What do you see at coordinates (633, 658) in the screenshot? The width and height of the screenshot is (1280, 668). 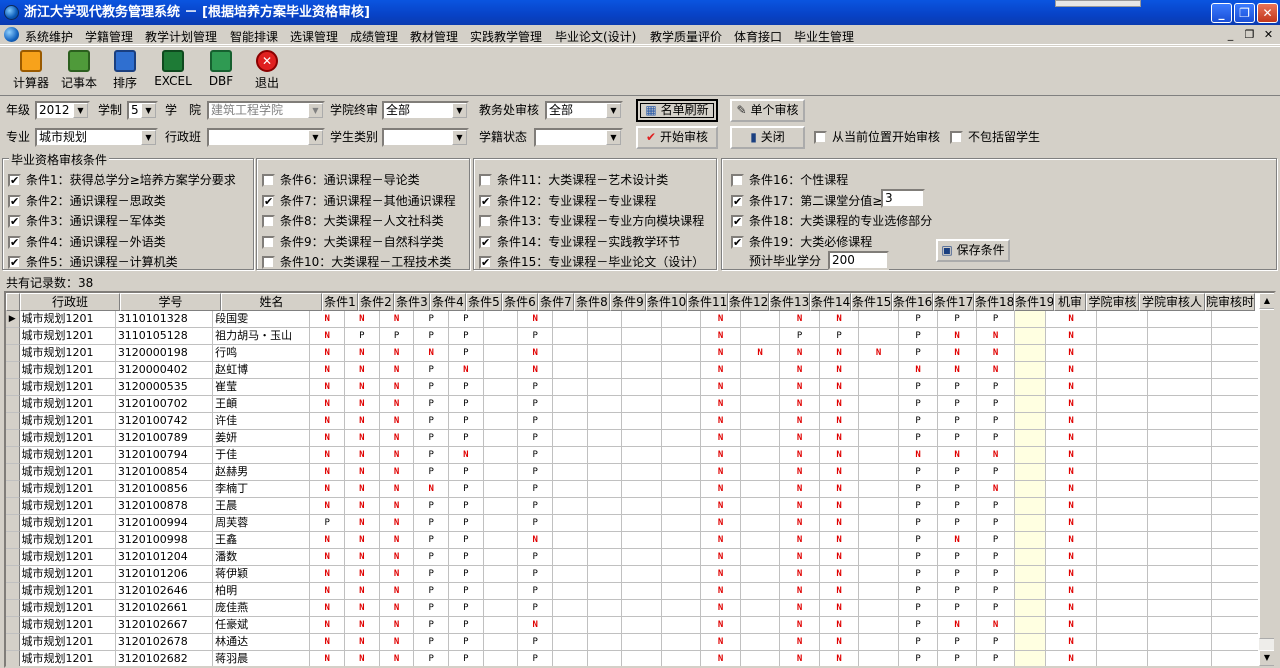 I see `table-row: 城市规划1201 3120102682 蒋羽晨 N N N P P P N N N P P P N` at bounding box center [633, 658].